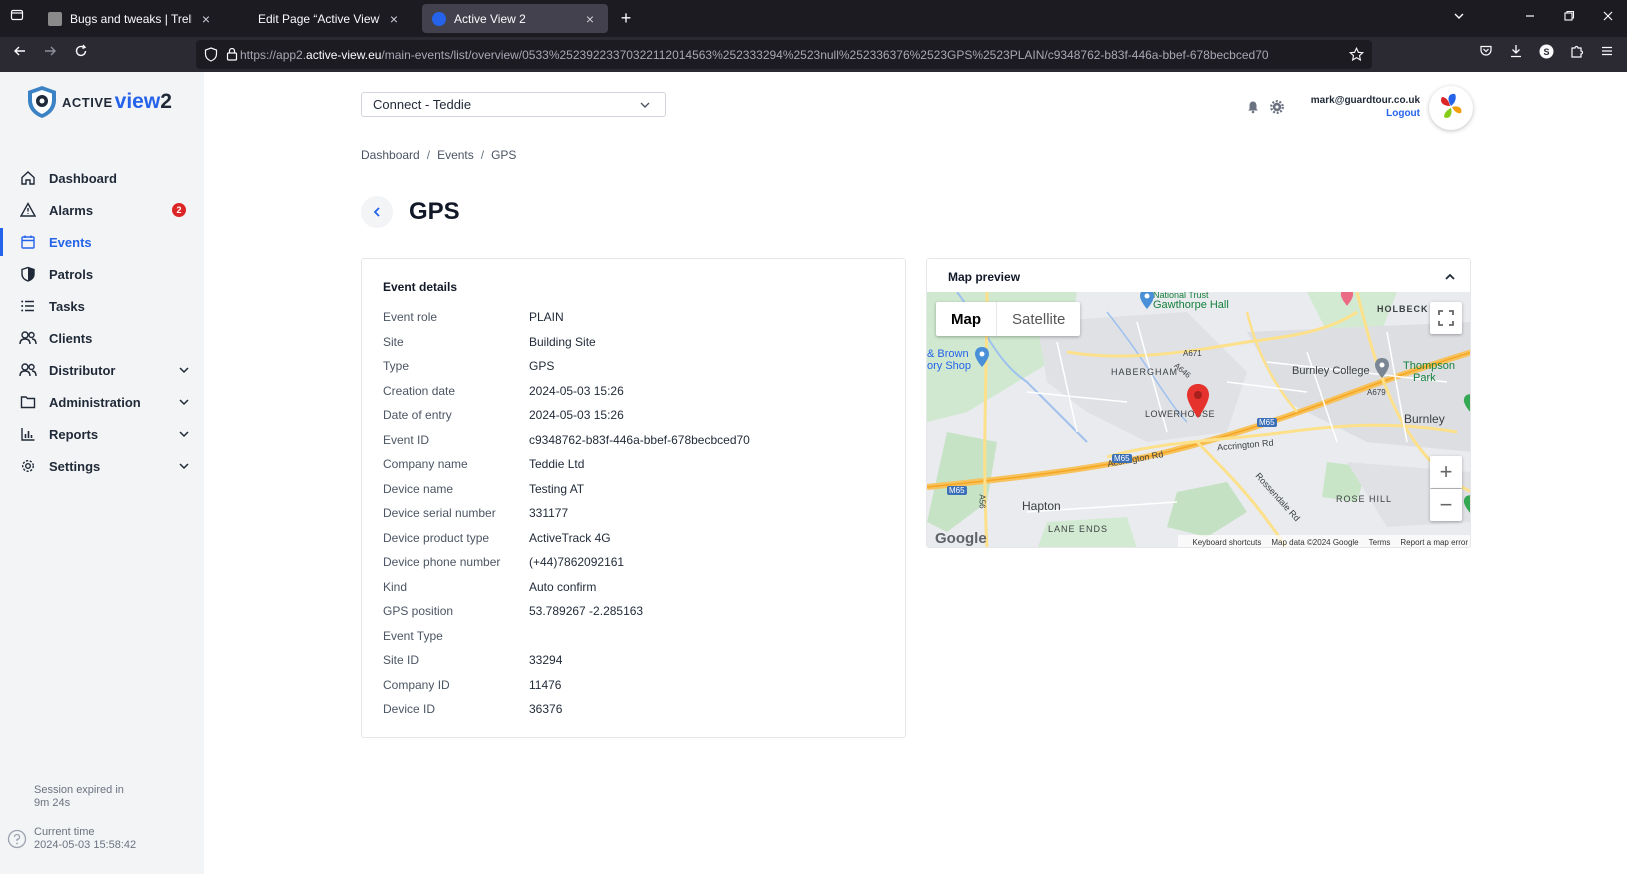 The image size is (1627, 874). I want to click on detail-row-creation-date: Creation date 2024-05-03 15:26, so click(633, 391).